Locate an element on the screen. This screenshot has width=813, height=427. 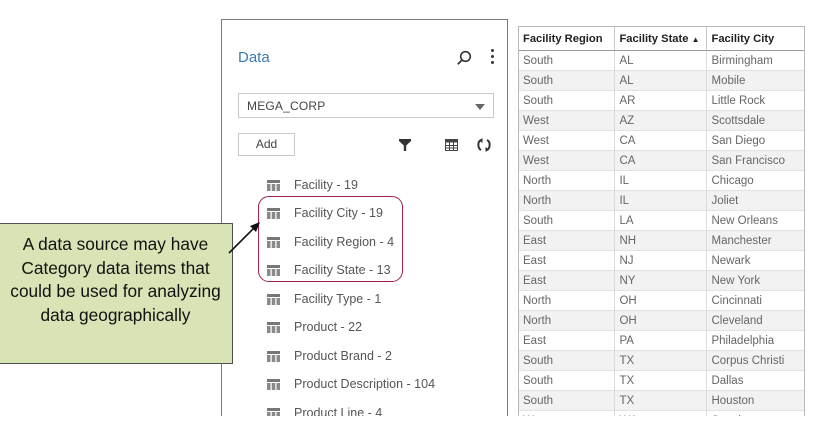
table-cell: Chicago is located at coordinates (755, 180).